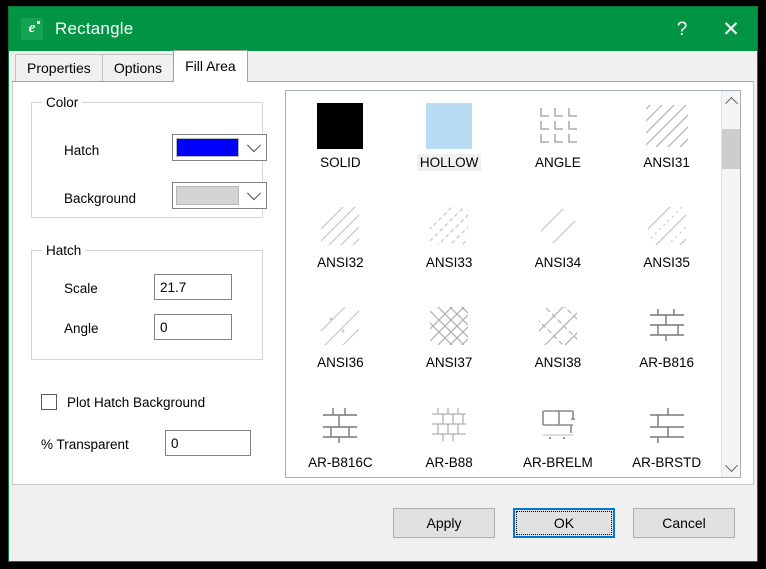 The image size is (766, 569). Describe the element at coordinates (49, 402) in the screenshot. I see `plot-hatch-background-checkbox` at that location.